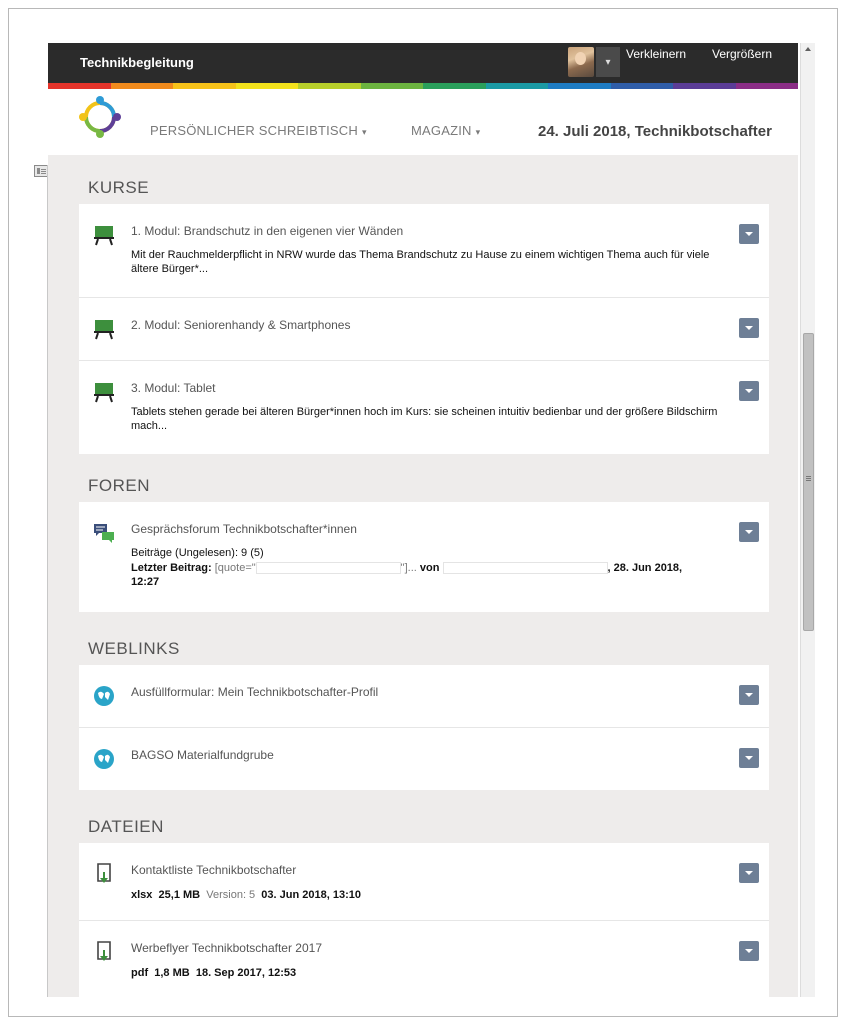  What do you see at coordinates (424, 759) in the screenshot?
I see `weblink-card: BAGSO Materialfundgrube` at bounding box center [424, 759].